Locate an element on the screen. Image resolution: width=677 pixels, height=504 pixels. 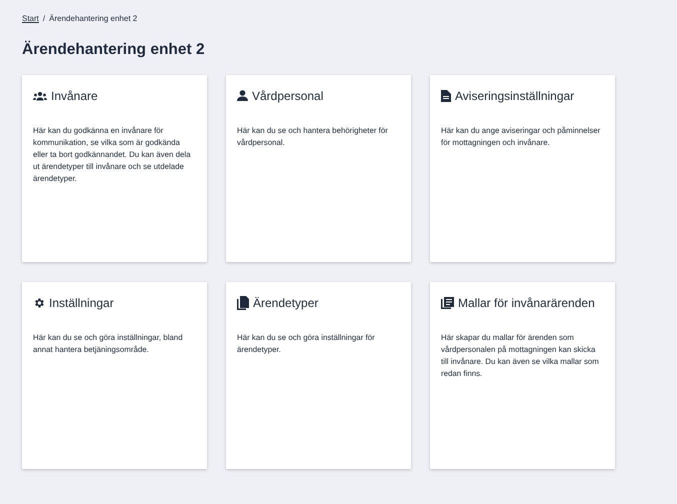
card-title: Invånare is located at coordinates (74, 96).